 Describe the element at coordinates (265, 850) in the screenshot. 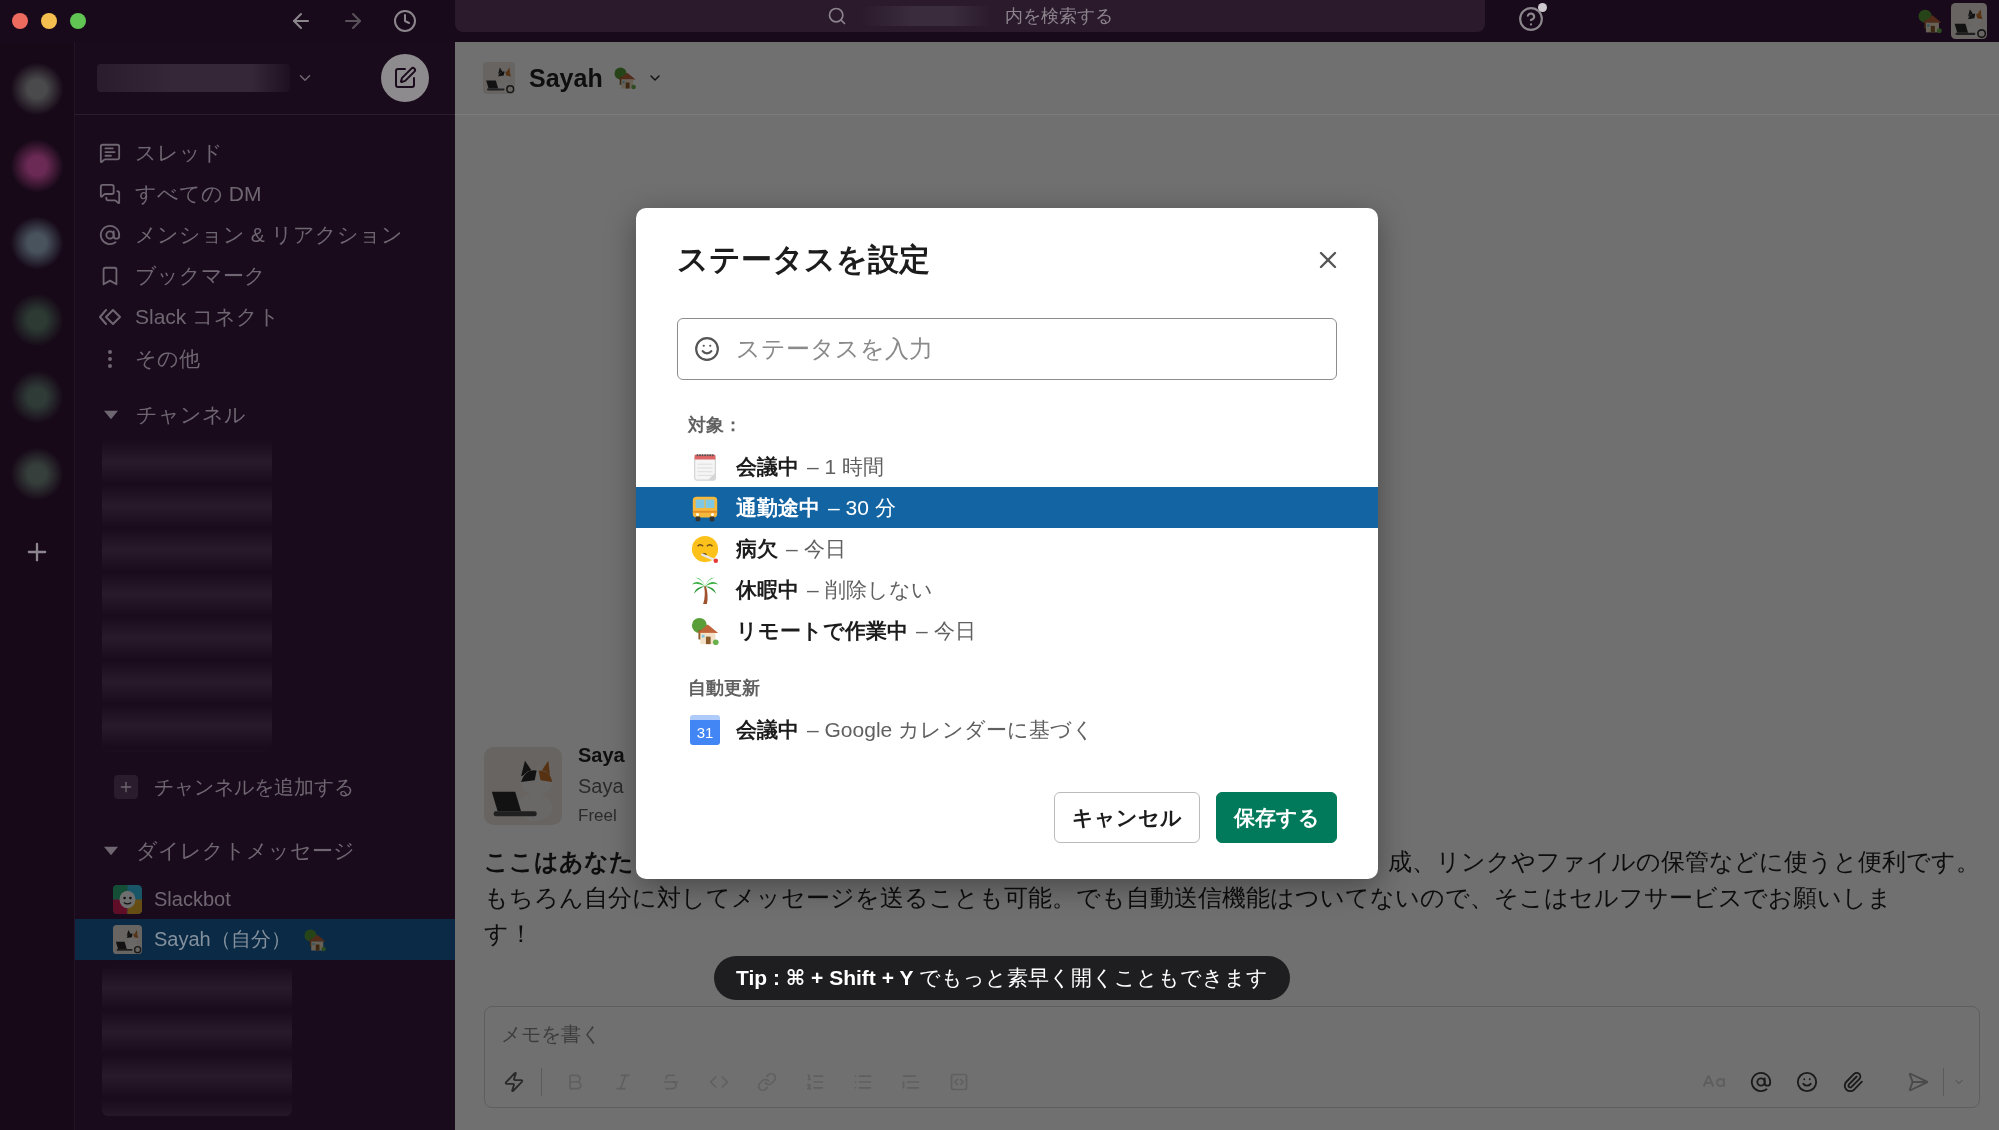

I see `section-header: ダイレクトメッセージ` at that location.